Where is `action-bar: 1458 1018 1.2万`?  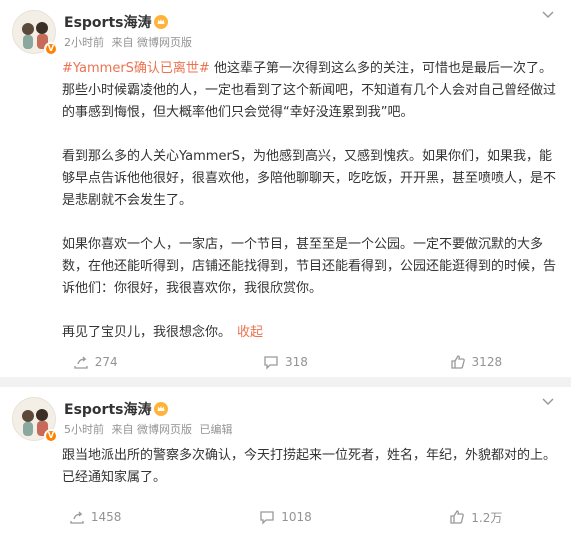 action-bar: 1458 1018 1.2万 is located at coordinates (285, 517).